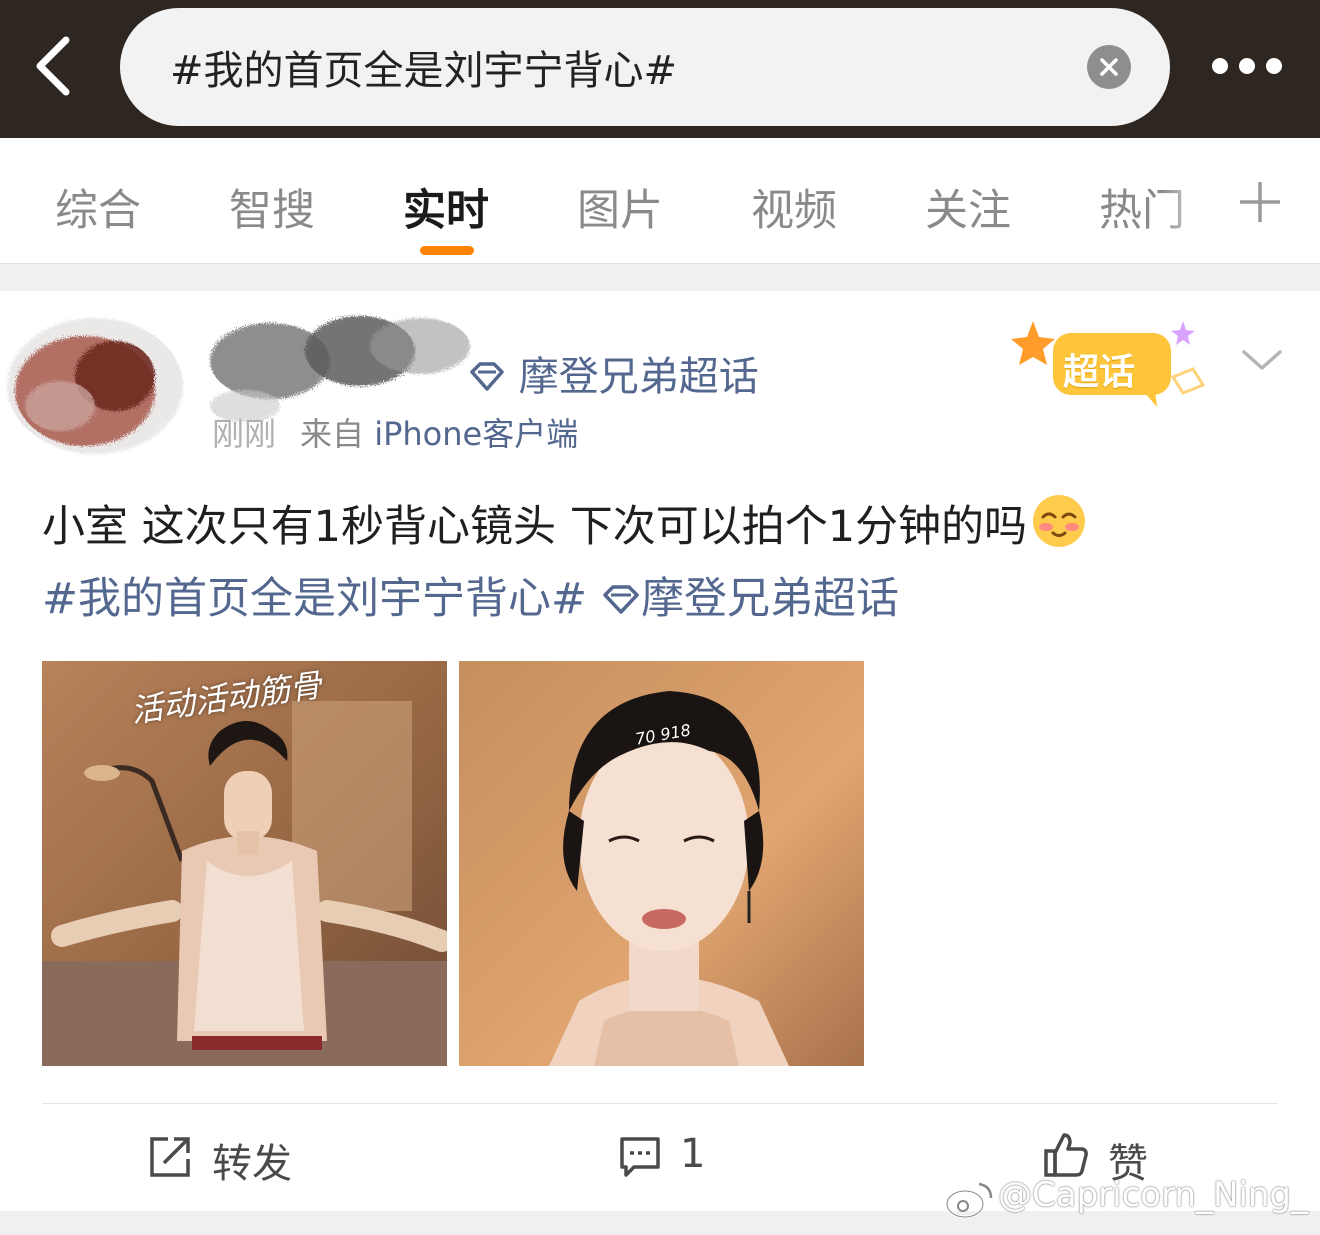  What do you see at coordinates (1099, 372) in the screenshot?
I see `super-topic-label: 超话` at bounding box center [1099, 372].